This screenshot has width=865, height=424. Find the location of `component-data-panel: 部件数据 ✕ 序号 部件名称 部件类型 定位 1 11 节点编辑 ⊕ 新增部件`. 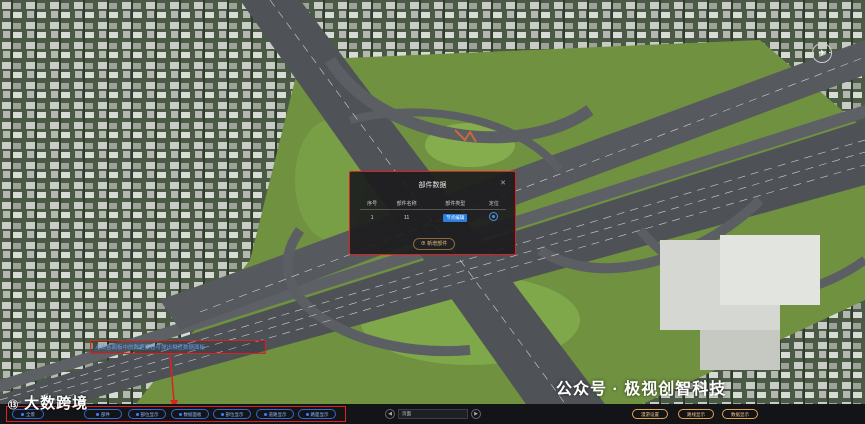

component-data-panel: 部件数据 ✕ 序号 部件名称 部件类型 定位 1 11 节点编辑 ⊕ 新增部件 is located at coordinates (432, 213).